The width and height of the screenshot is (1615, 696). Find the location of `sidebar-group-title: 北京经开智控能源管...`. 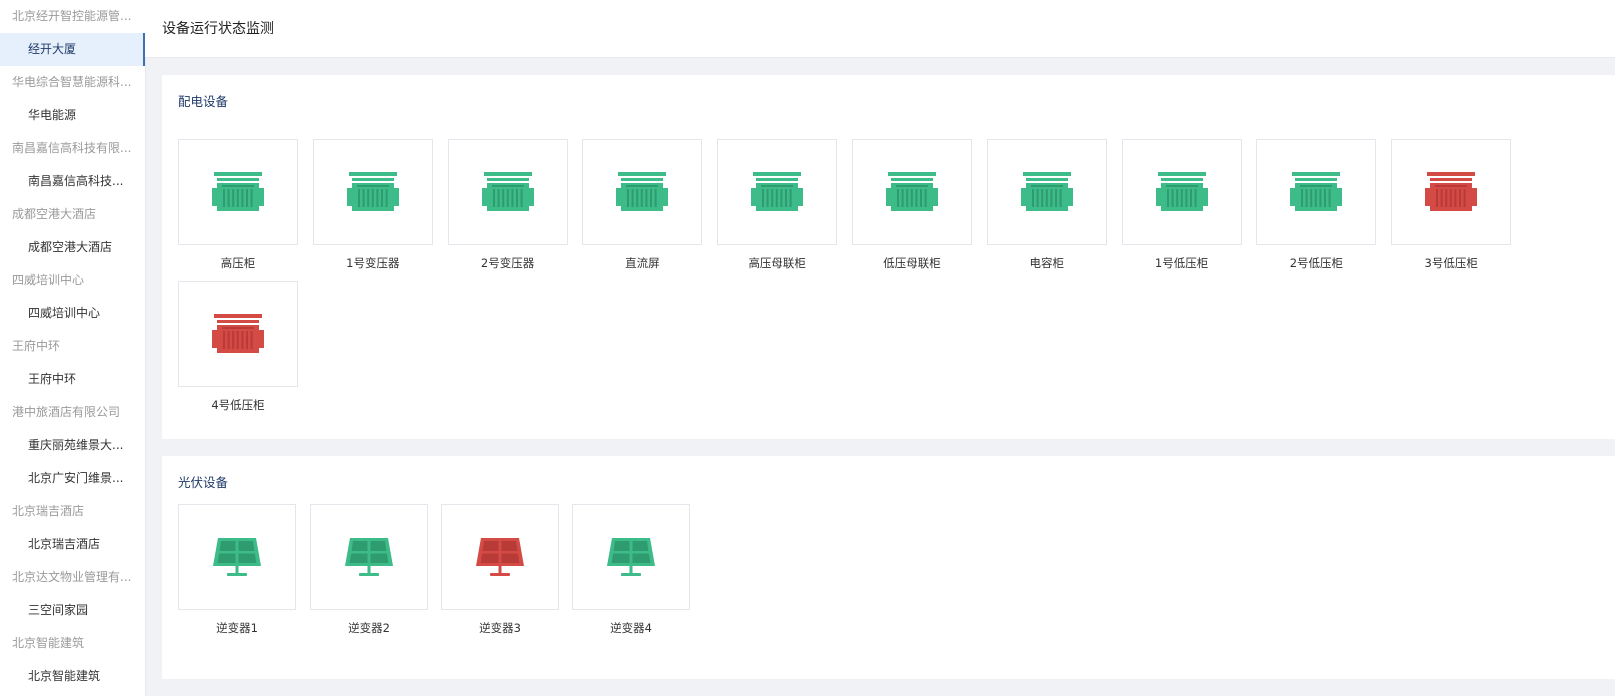

sidebar-group-title: 北京经开智控能源管... is located at coordinates (72, 16).